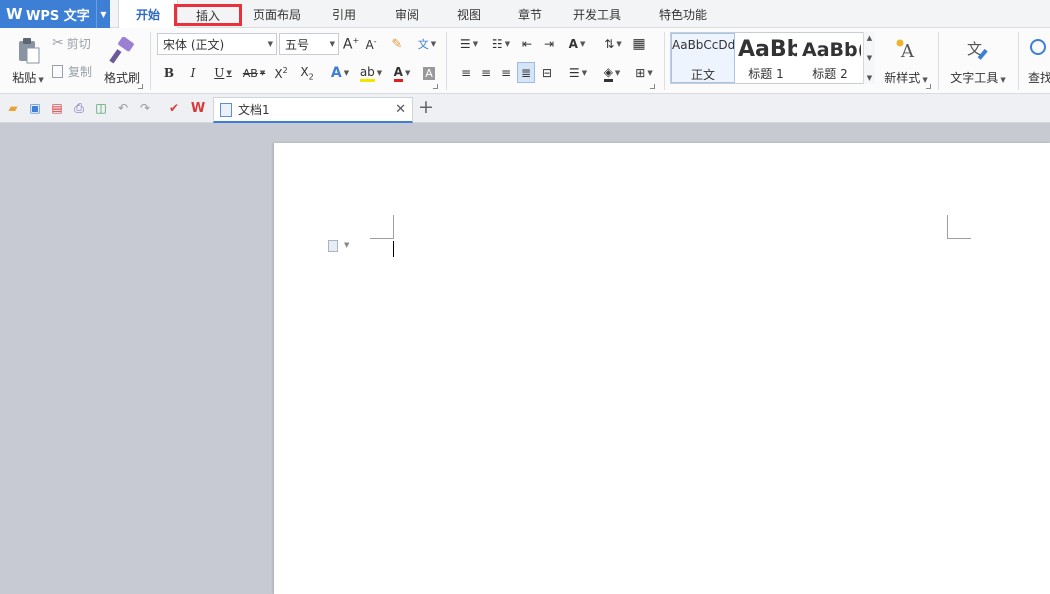 The height and width of the screenshot is (594, 1050). I want to click on italic-icon: I, so click(193, 73).